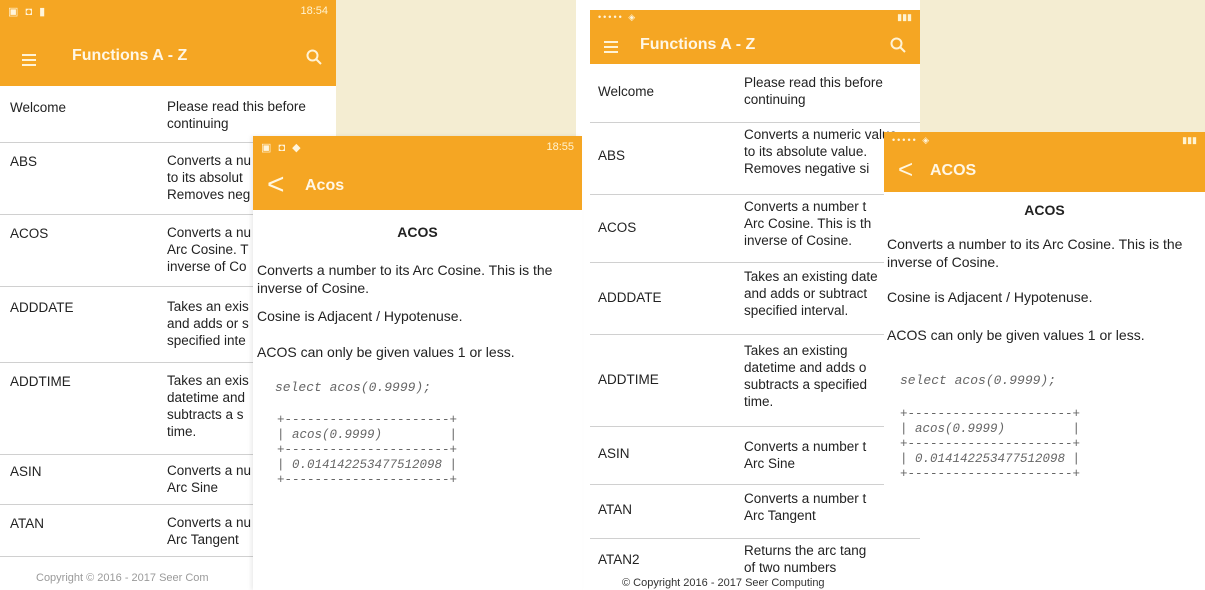 Image resolution: width=1205 pixels, height=590 pixels. Describe the element at coordinates (560, 147) in the screenshot. I see `status-time: 18:55` at that location.